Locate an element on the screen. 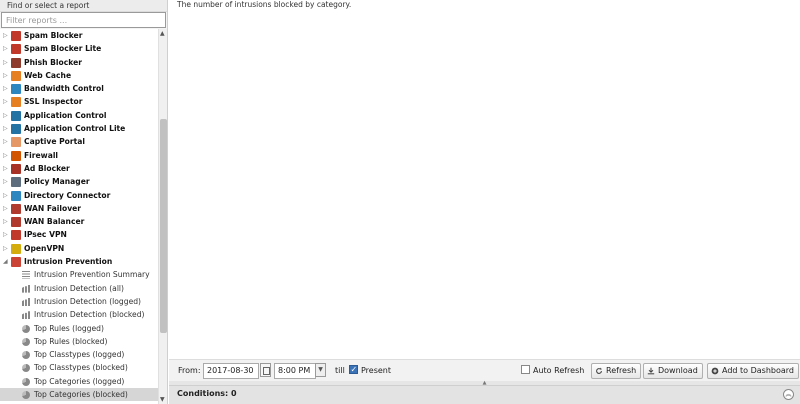 The height and width of the screenshot is (404, 800). filter-reports-input is located at coordinates (83, 20).